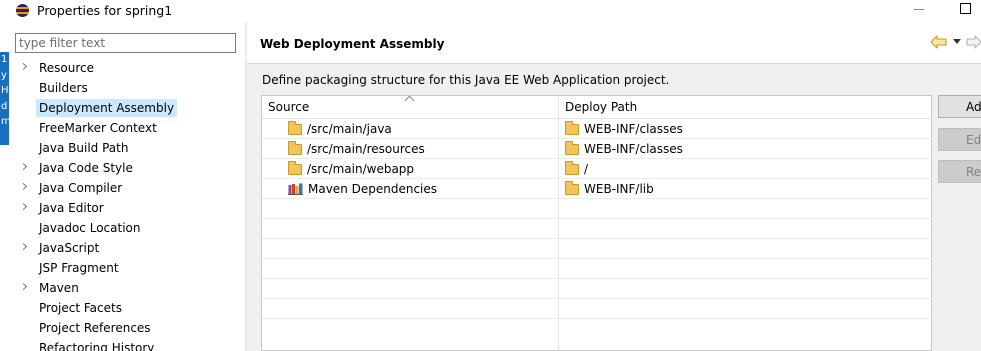  I want to click on background-char: 1, so click(4, 59).